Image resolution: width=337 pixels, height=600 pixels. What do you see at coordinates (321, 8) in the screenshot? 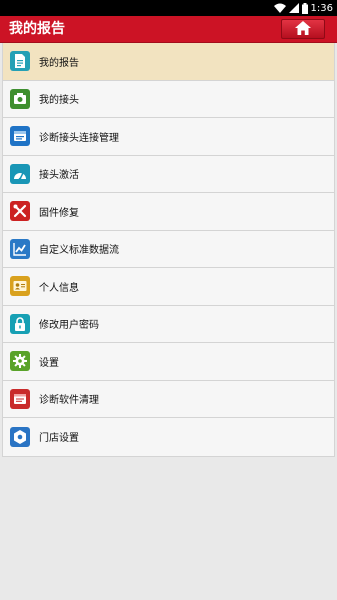
I see `status-time: 1:36` at bounding box center [321, 8].